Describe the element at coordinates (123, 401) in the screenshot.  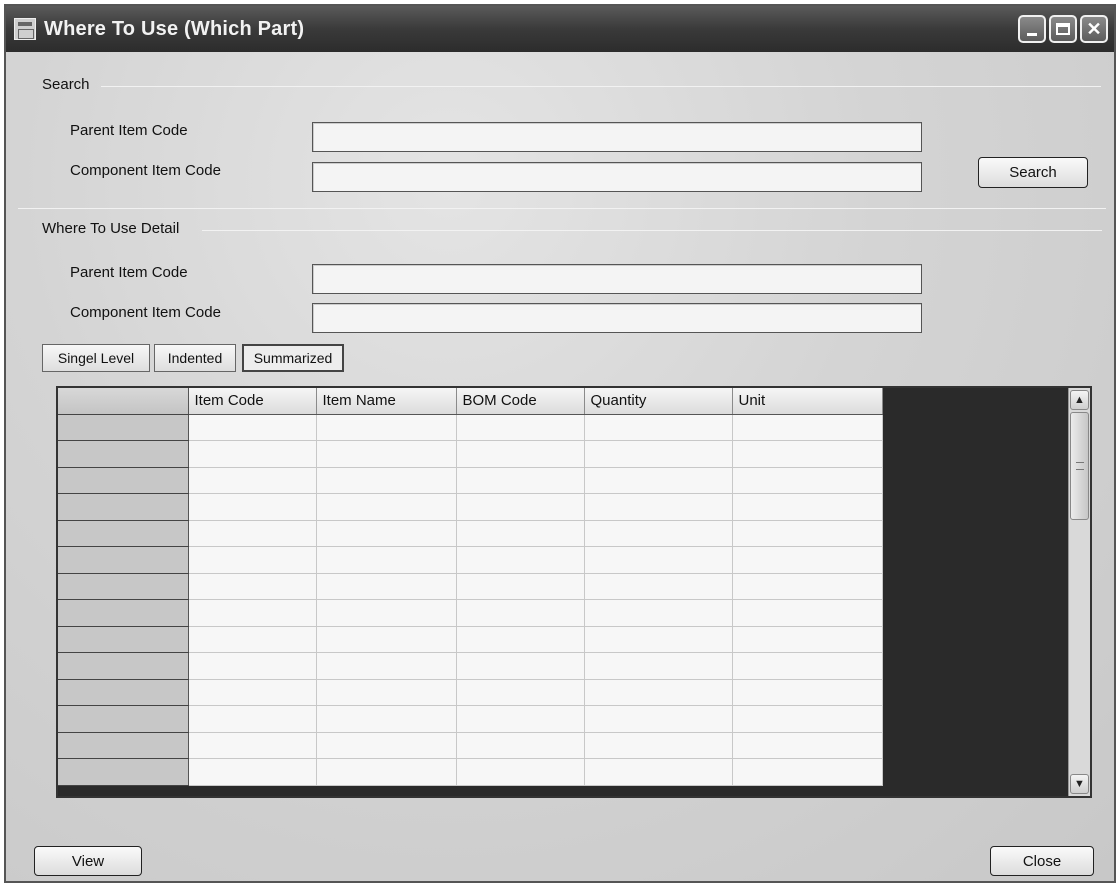
I see `row-header-corner` at that location.